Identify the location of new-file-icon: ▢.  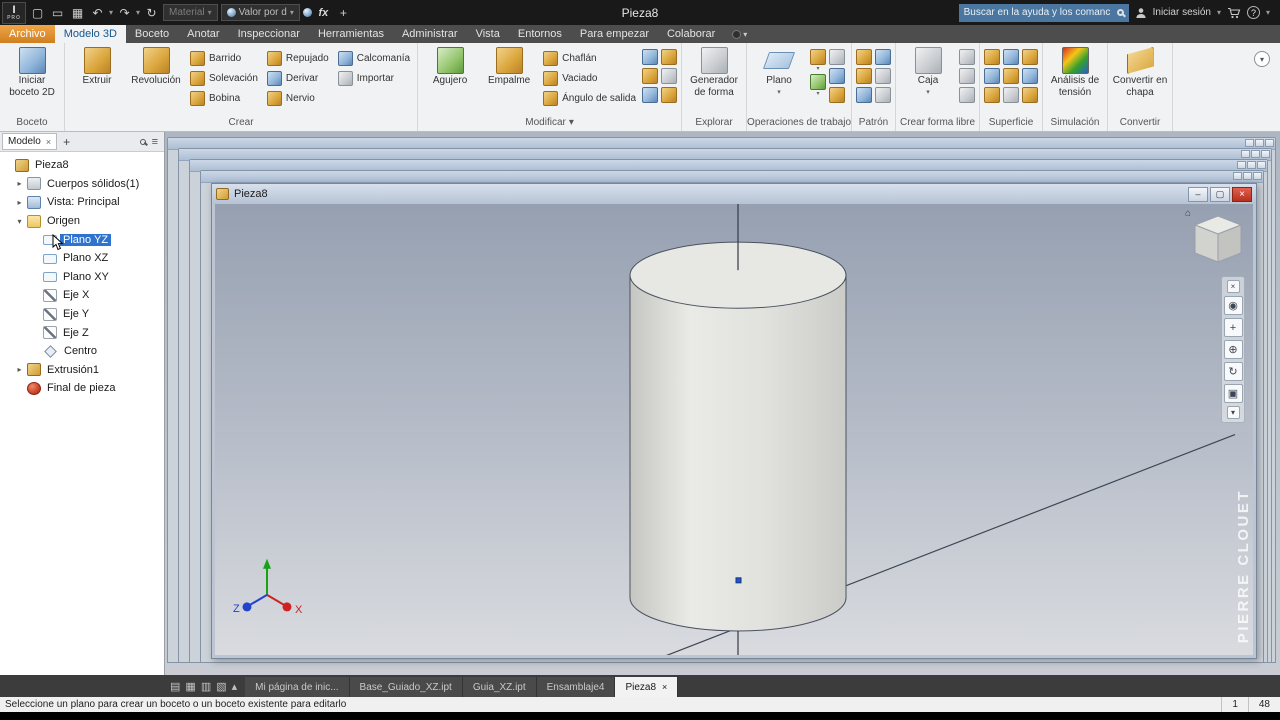
(37, 13).